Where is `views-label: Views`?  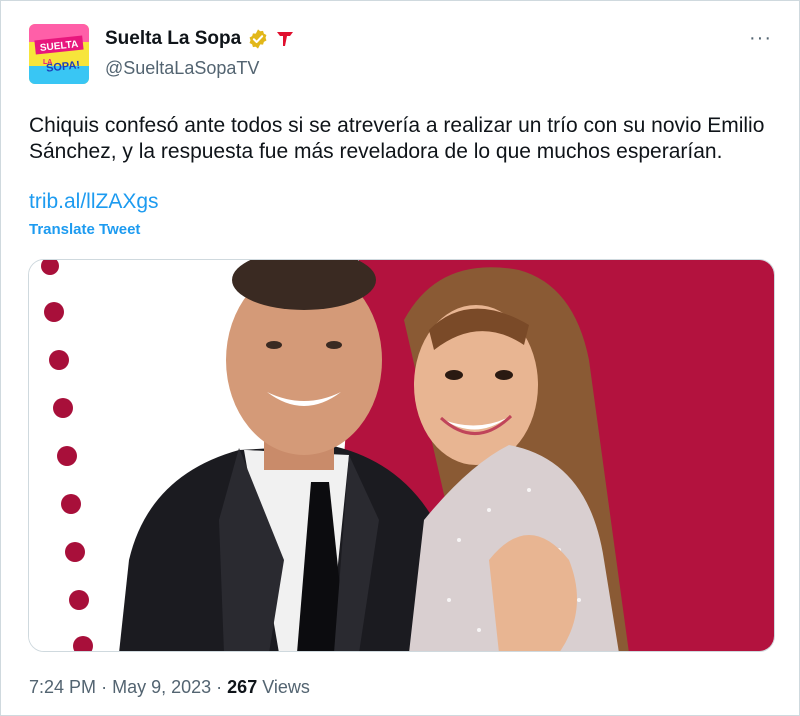
views-label: Views is located at coordinates (286, 687).